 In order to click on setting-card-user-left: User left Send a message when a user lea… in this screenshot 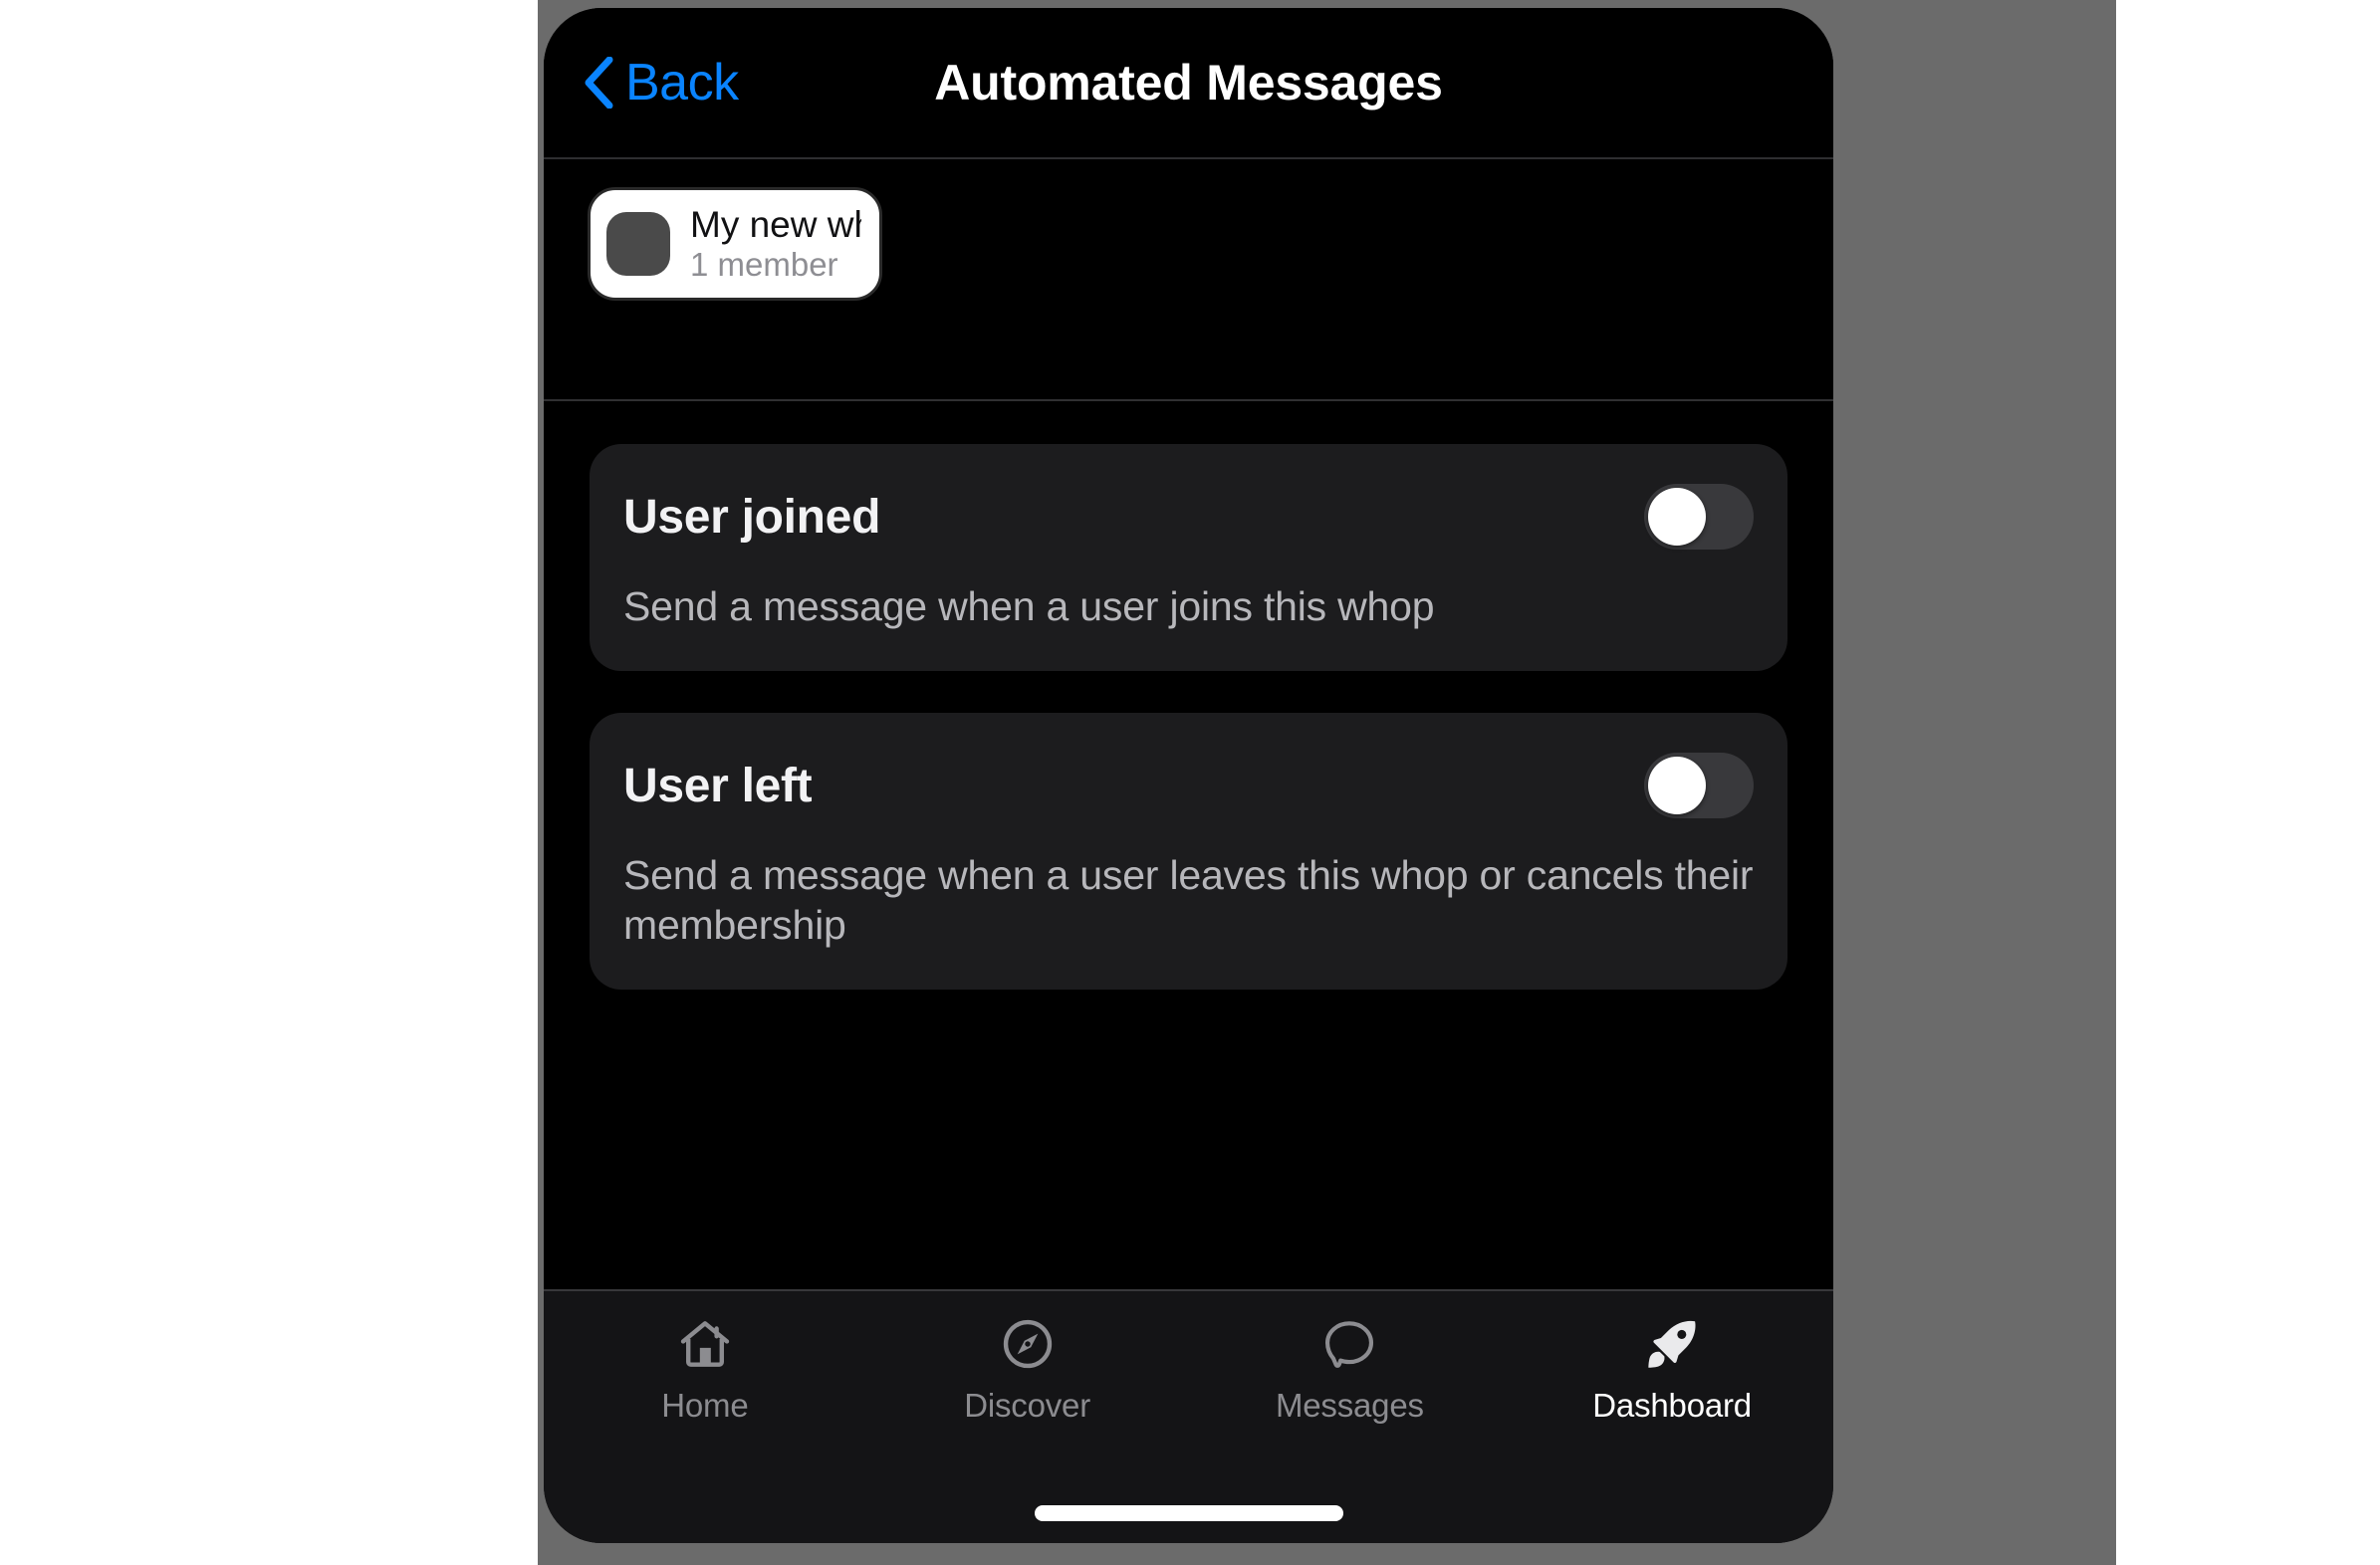, I will do `click(1188, 852)`.